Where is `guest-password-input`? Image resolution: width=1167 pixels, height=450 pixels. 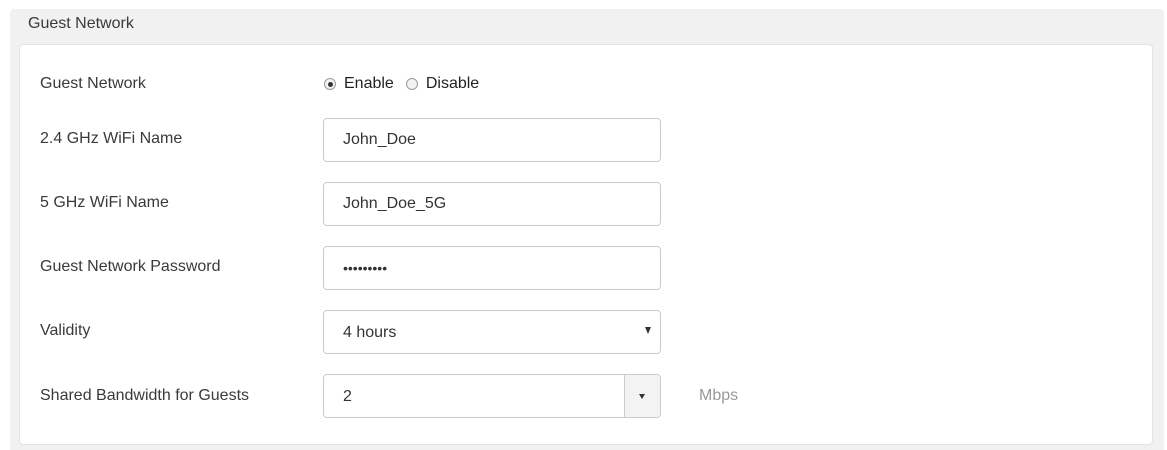 guest-password-input is located at coordinates (492, 268).